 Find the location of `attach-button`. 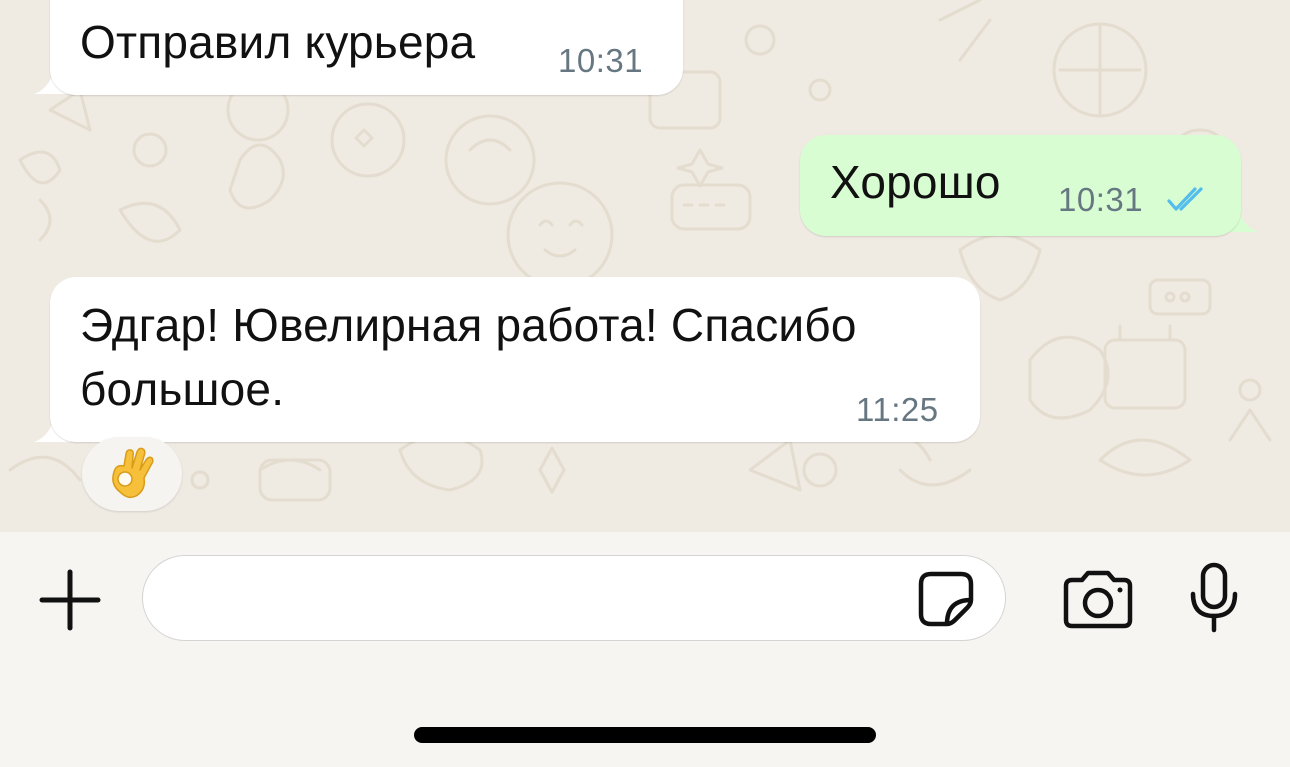

attach-button is located at coordinates (70, 600).